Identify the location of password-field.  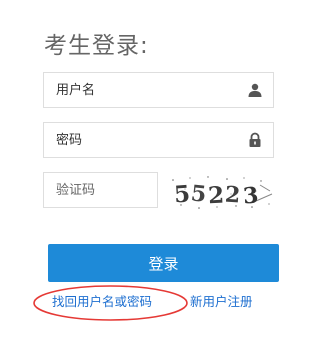
(158, 140).